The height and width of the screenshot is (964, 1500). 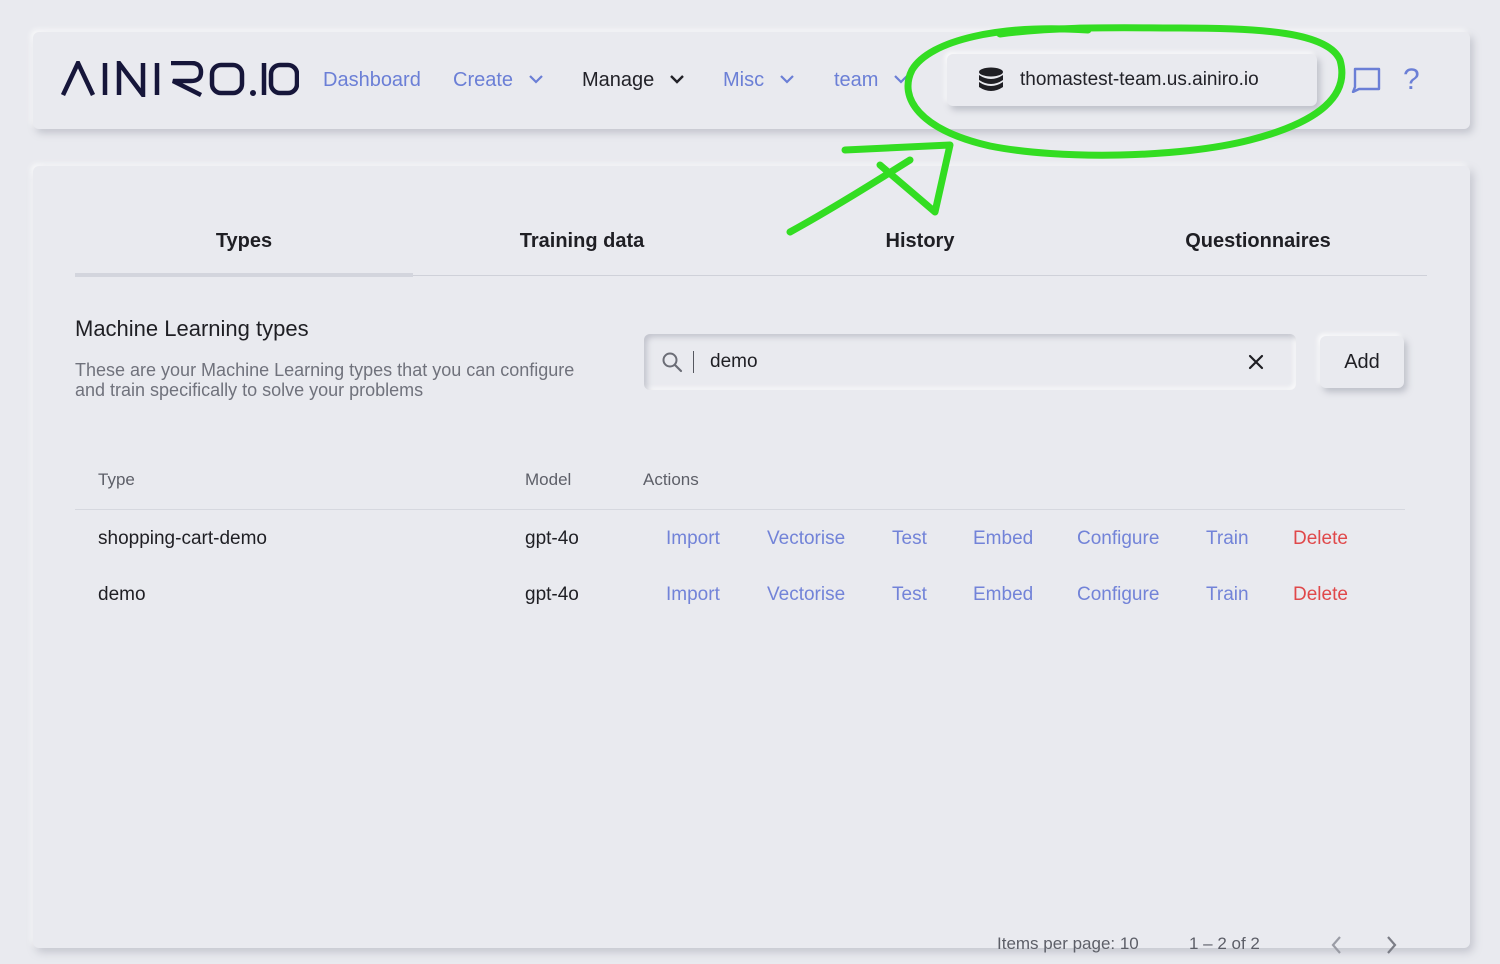 What do you see at coordinates (618, 80) in the screenshot?
I see `nav-manage-label: Manage` at bounding box center [618, 80].